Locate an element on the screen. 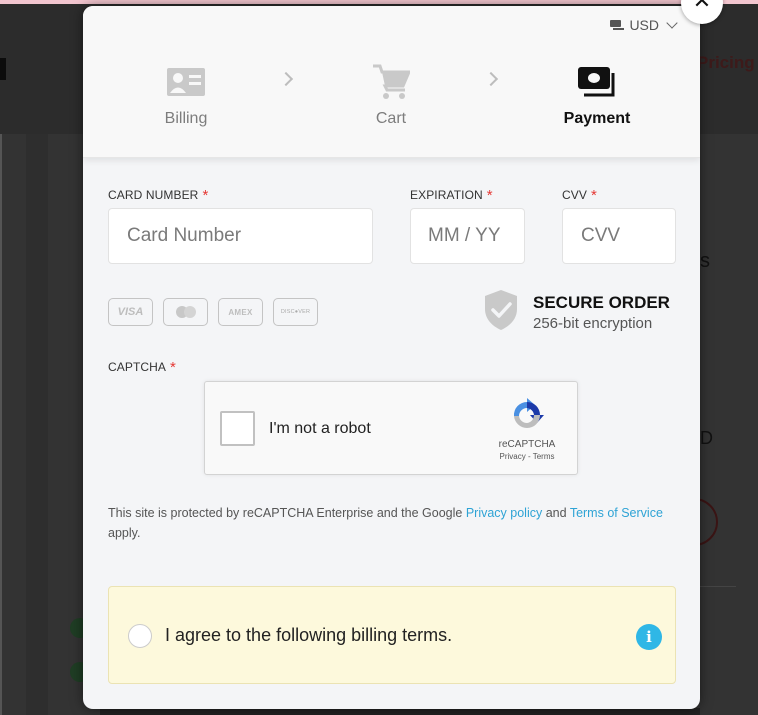 This screenshot has width=758, height=715. card-number-input is located at coordinates (240, 236).